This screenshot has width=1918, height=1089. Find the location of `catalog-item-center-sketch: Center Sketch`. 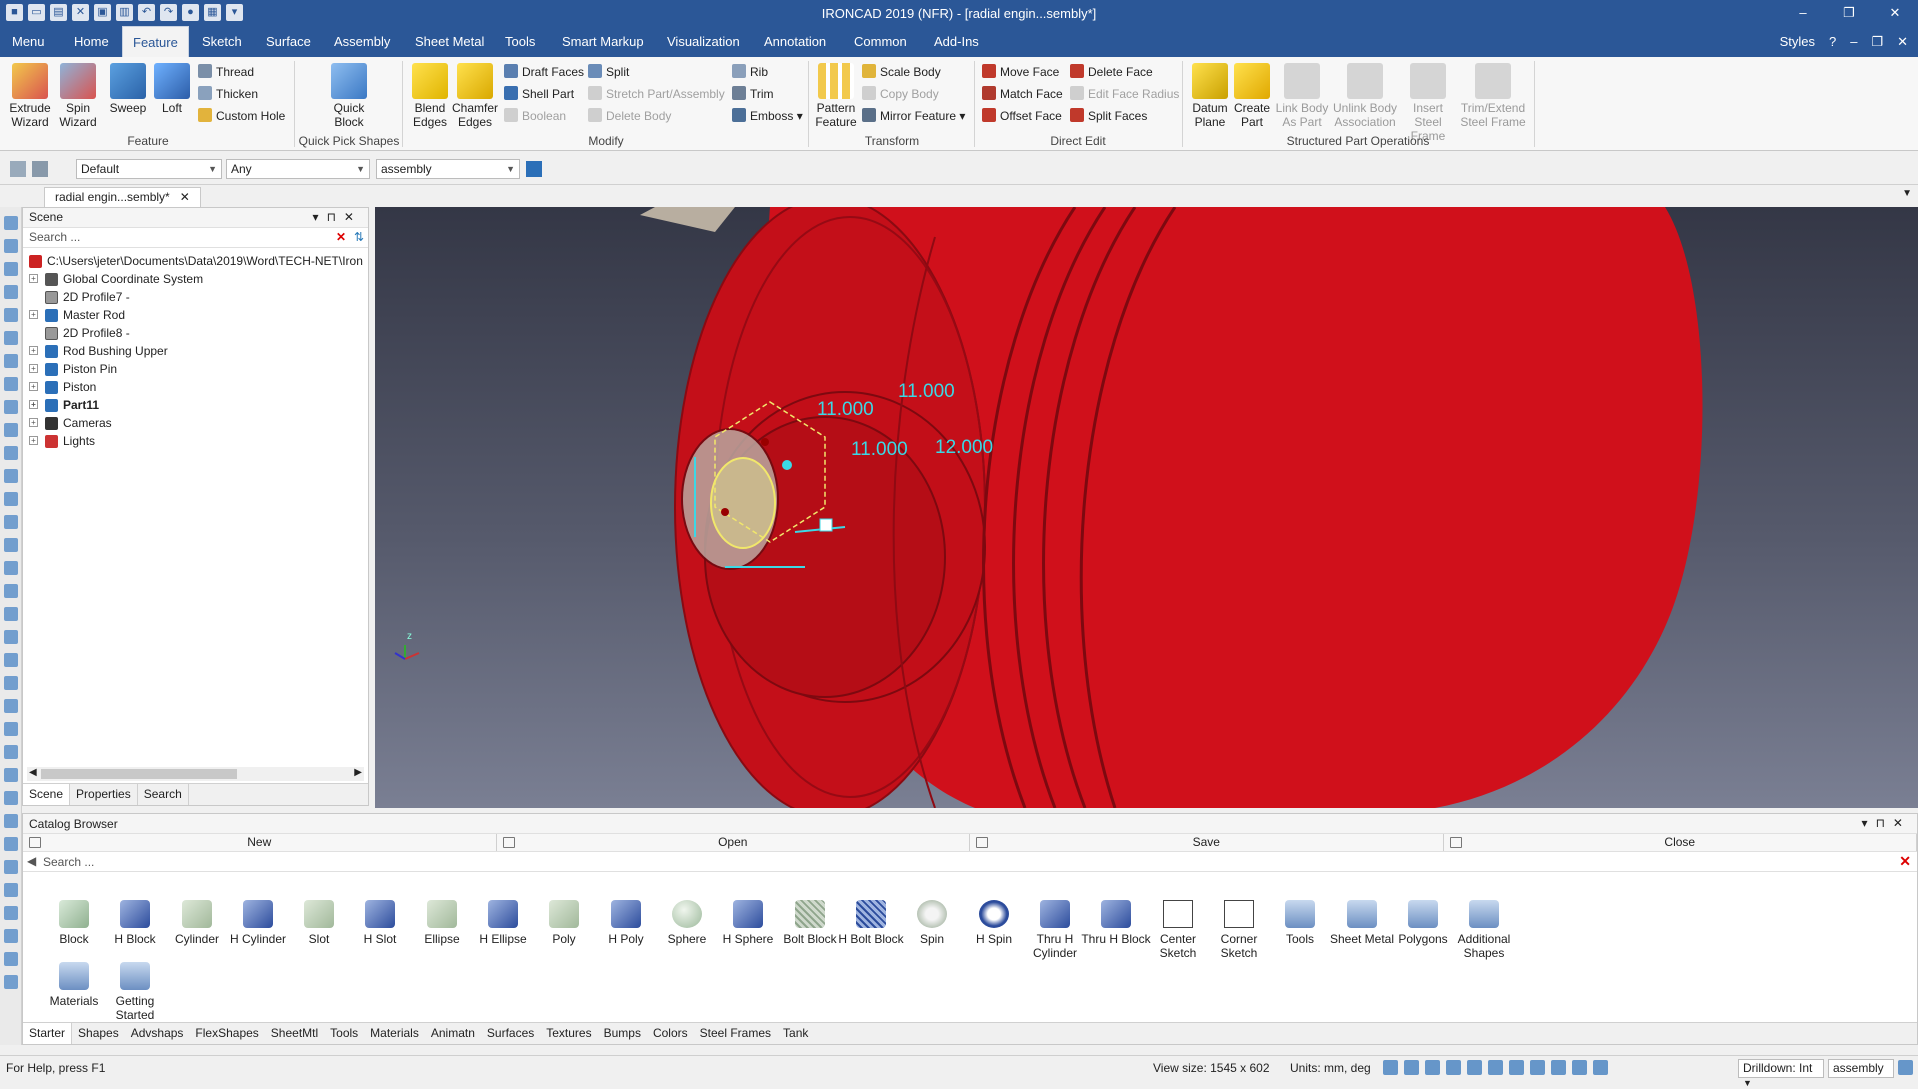

catalog-item-center-sketch: Center Sketch is located at coordinates (1178, 930).